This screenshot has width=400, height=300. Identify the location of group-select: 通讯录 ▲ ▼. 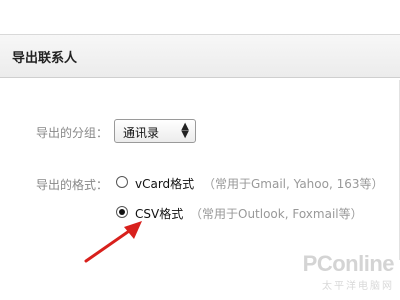
(155, 131).